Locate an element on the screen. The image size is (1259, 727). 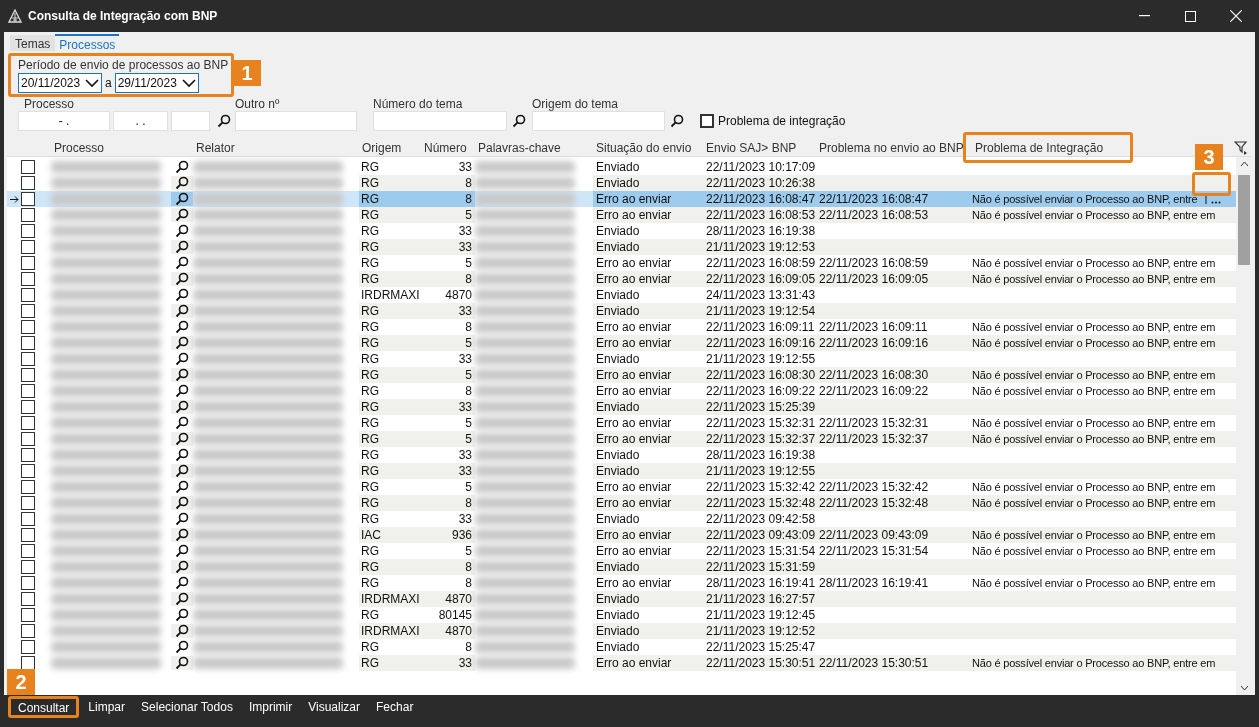
scroll-up-icon is located at coordinates (1244, 164).